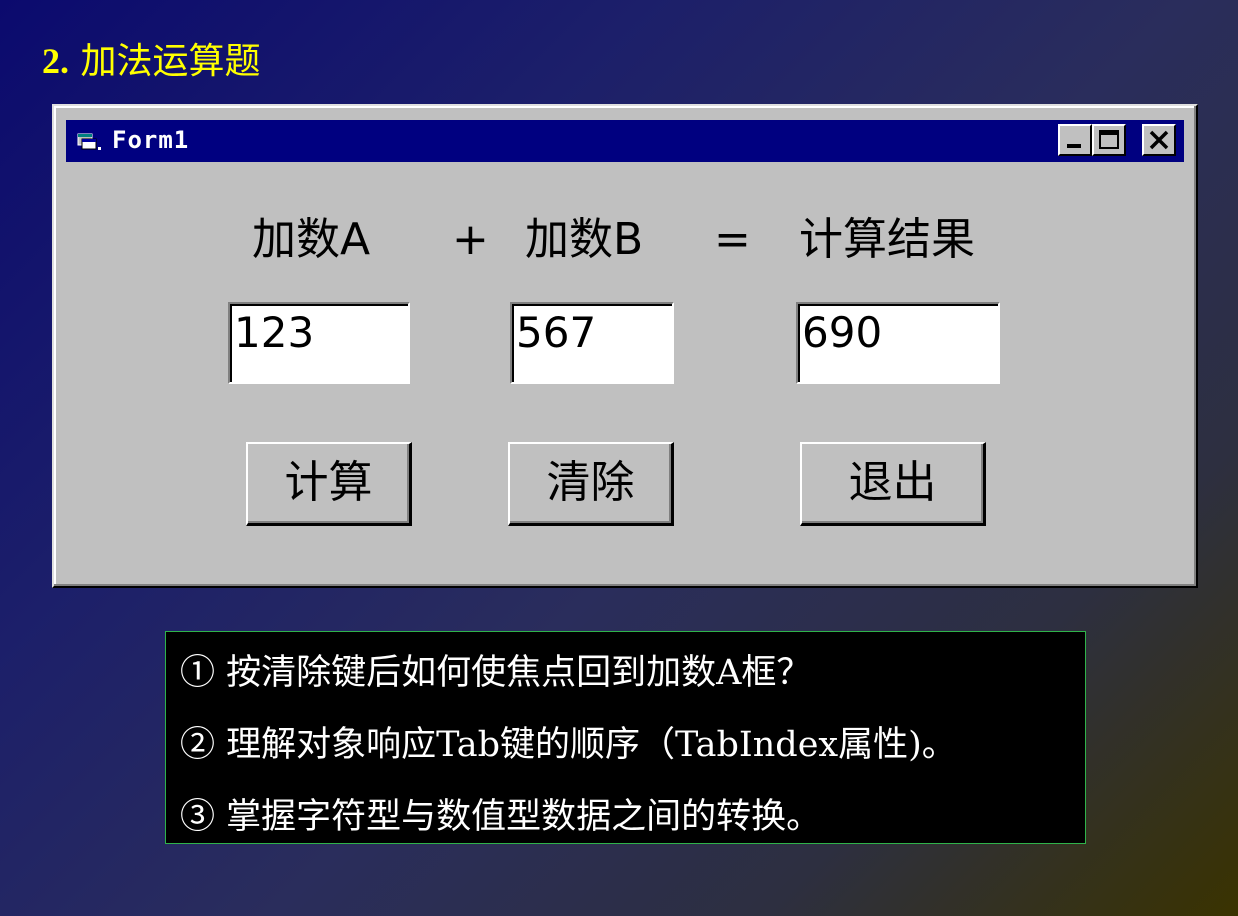  What do you see at coordinates (329, 484) in the screenshot?
I see `calculate-button: 计算` at bounding box center [329, 484].